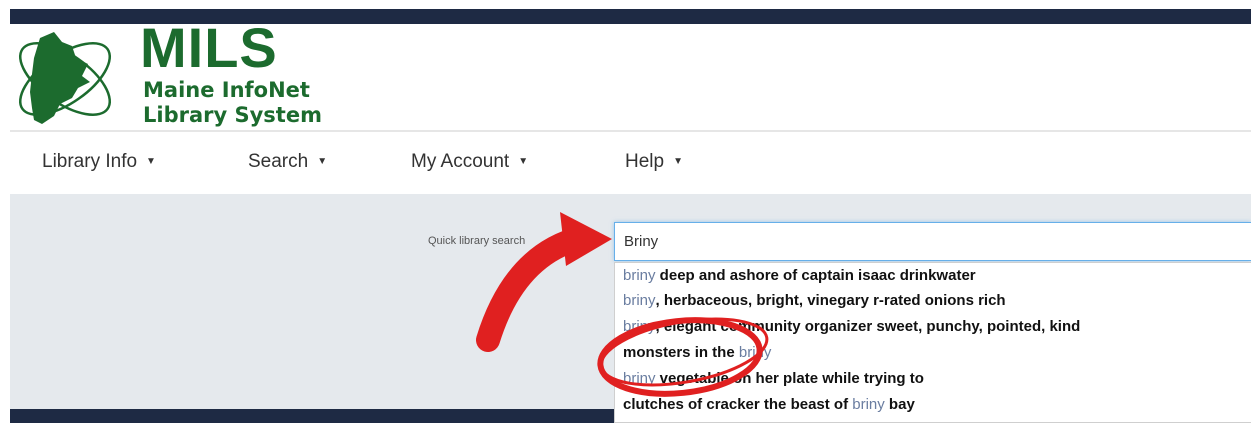  What do you see at coordinates (645, 161) in the screenshot?
I see `nav-label: Help` at bounding box center [645, 161].